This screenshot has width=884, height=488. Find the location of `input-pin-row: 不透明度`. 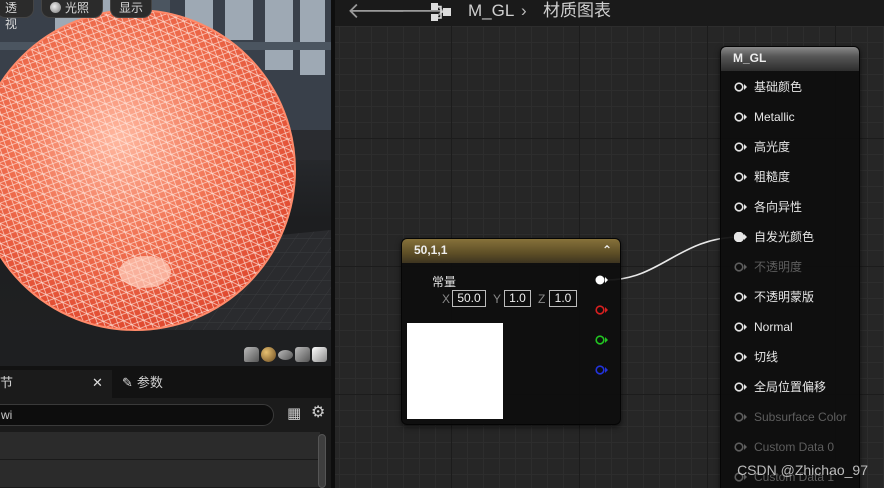

input-pin-row: 不透明度 is located at coordinates (768, 267).